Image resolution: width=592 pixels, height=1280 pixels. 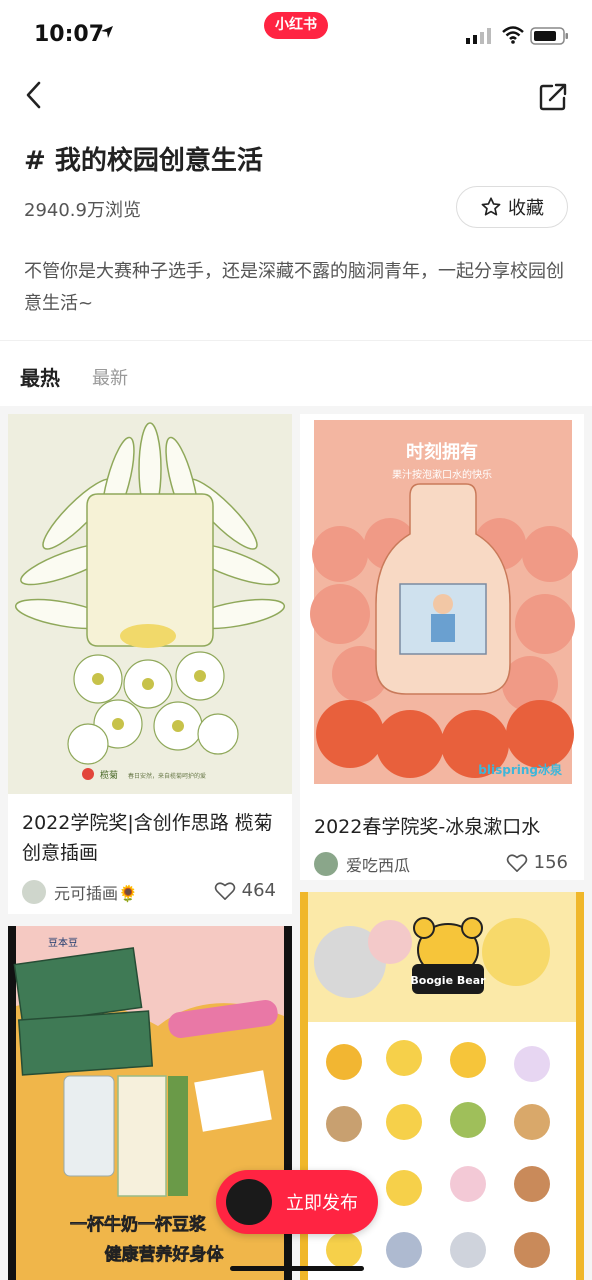 I want to click on wifi-icon, so click(x=513, y=35).